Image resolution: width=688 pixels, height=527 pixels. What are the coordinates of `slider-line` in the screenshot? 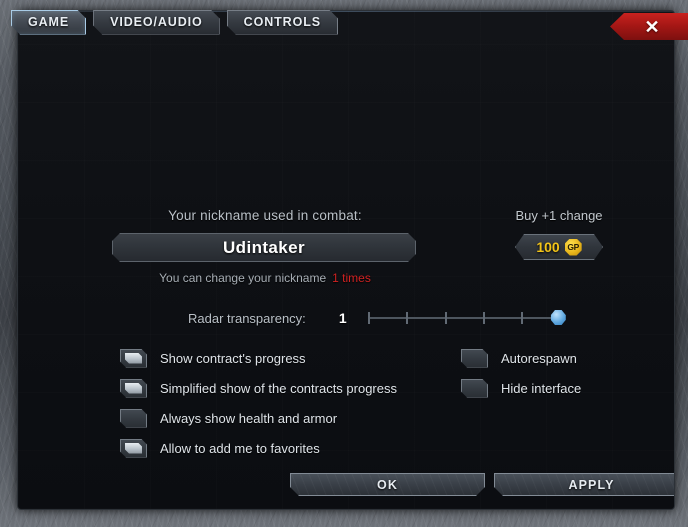 It's located at (463, 318).